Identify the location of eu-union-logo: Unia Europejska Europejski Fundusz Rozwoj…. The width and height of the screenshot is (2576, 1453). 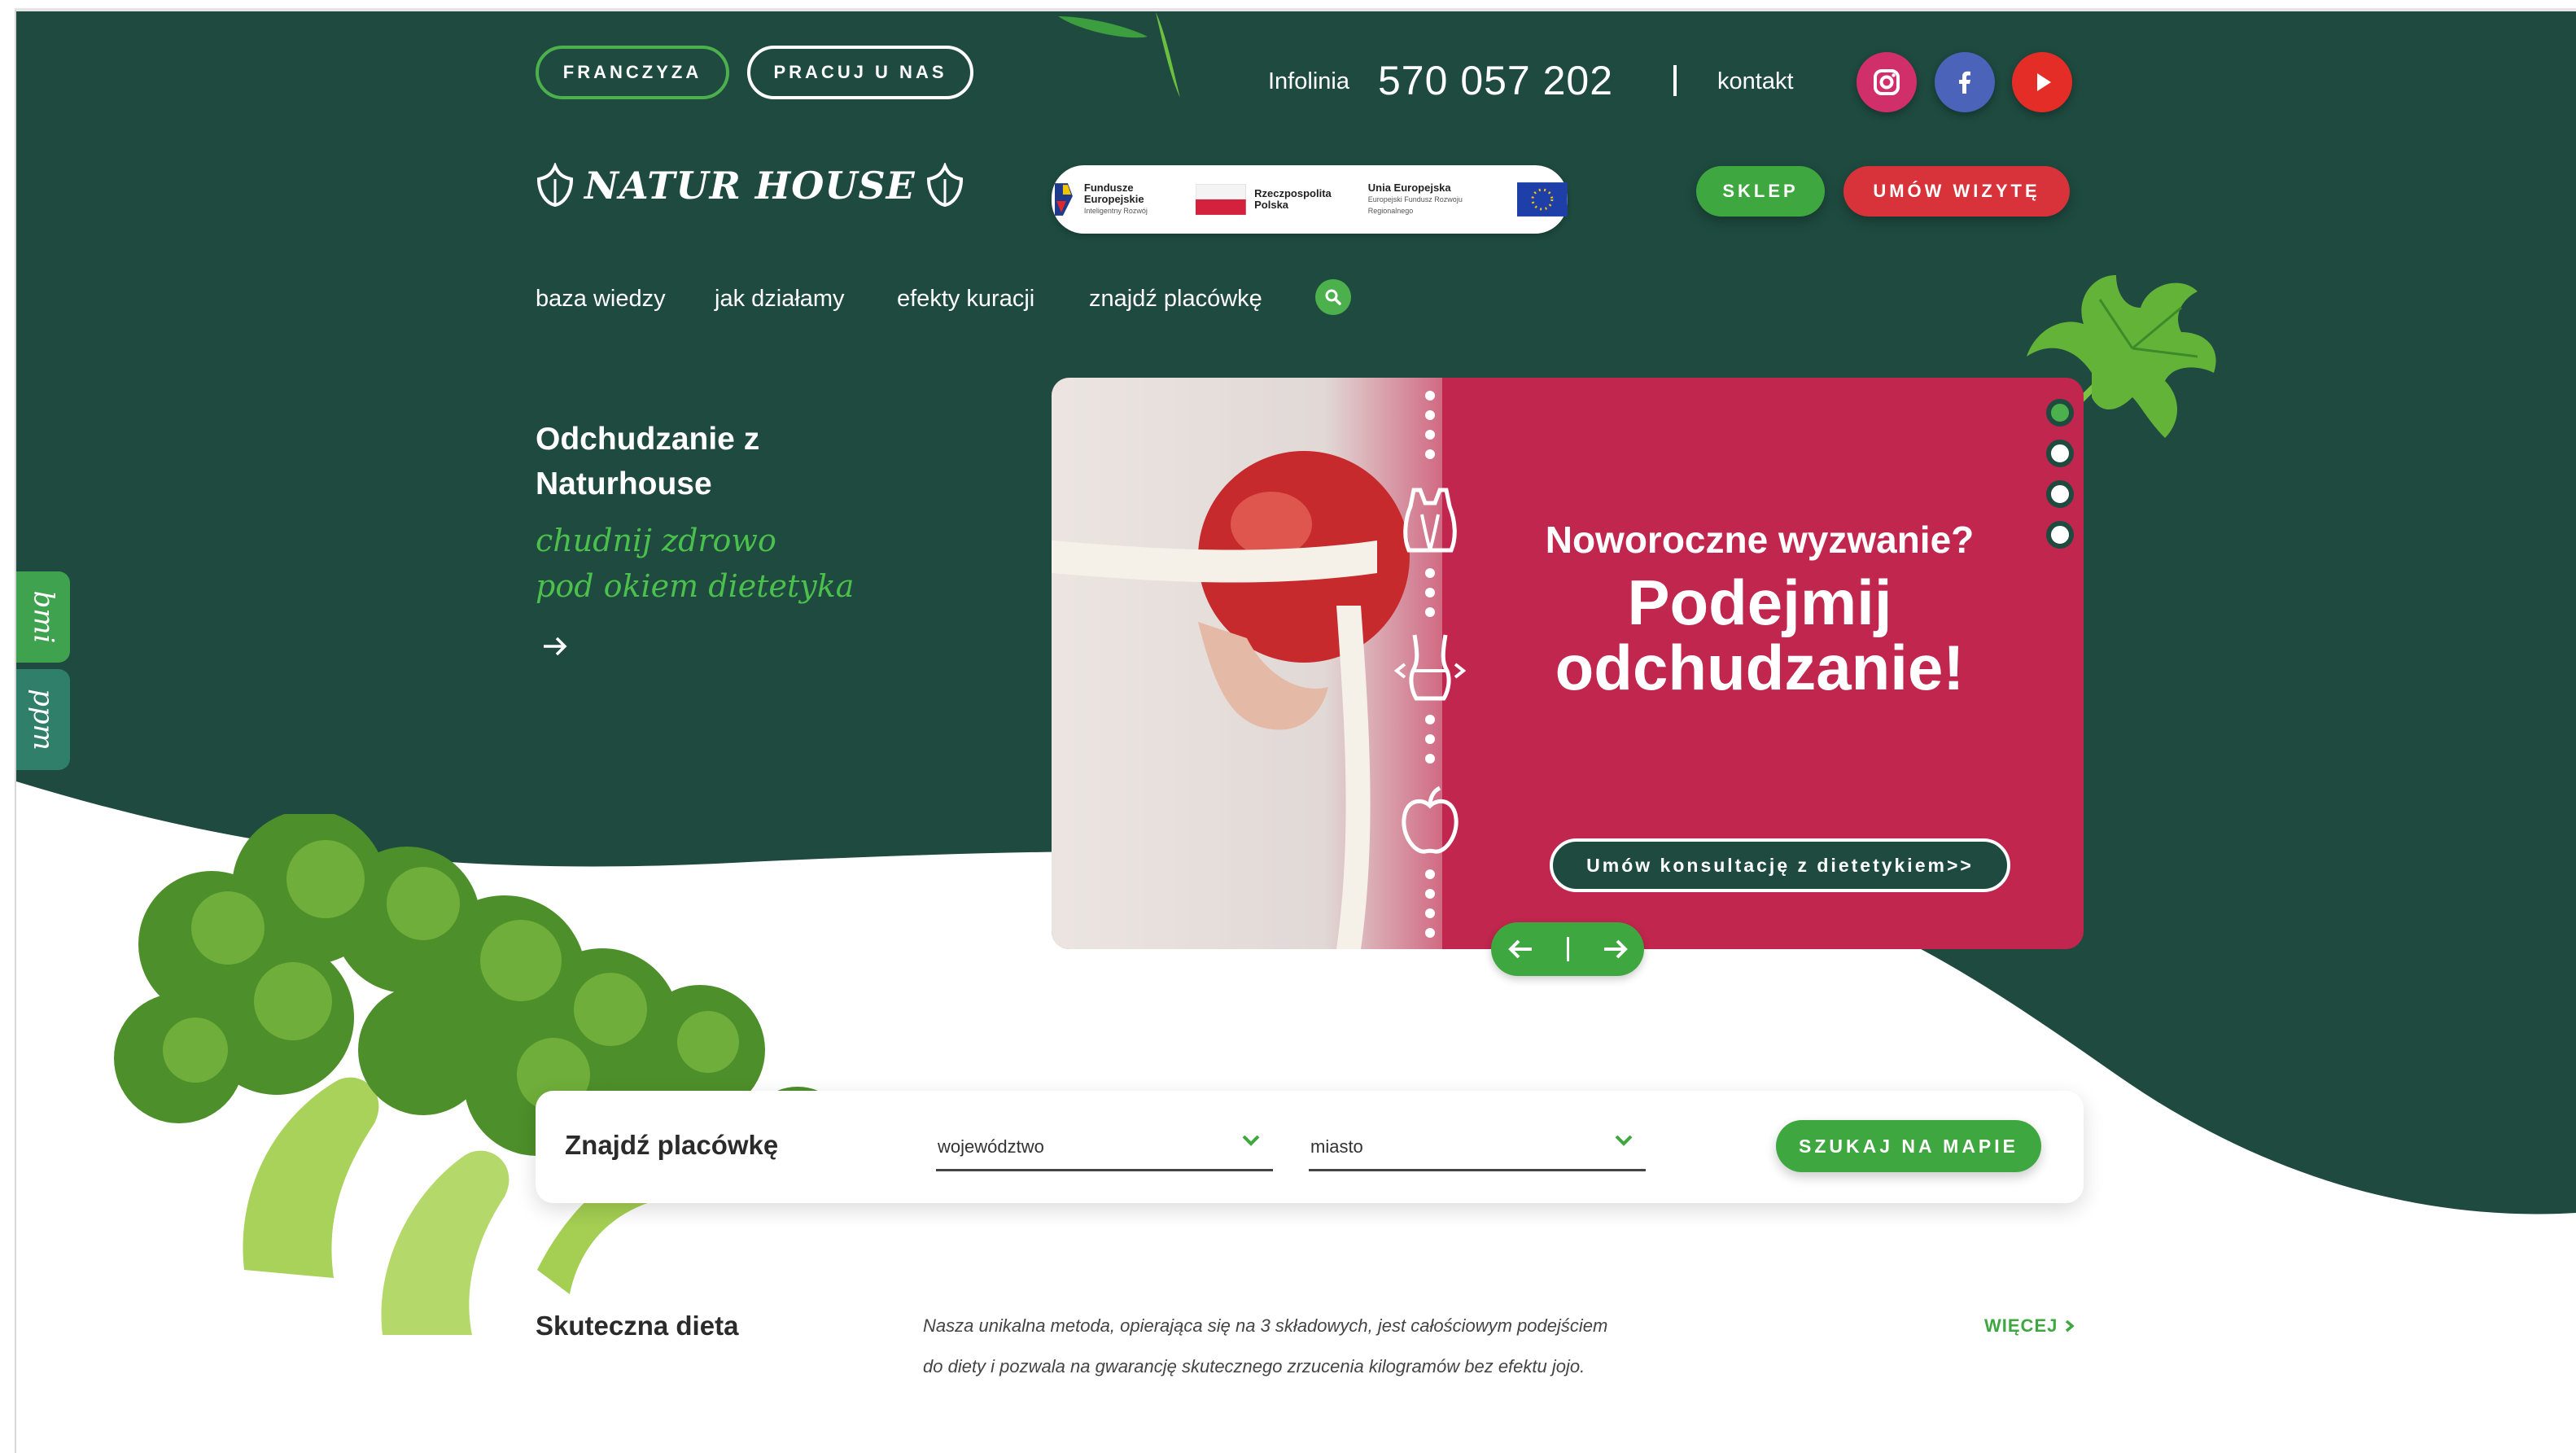
(1468, 199).